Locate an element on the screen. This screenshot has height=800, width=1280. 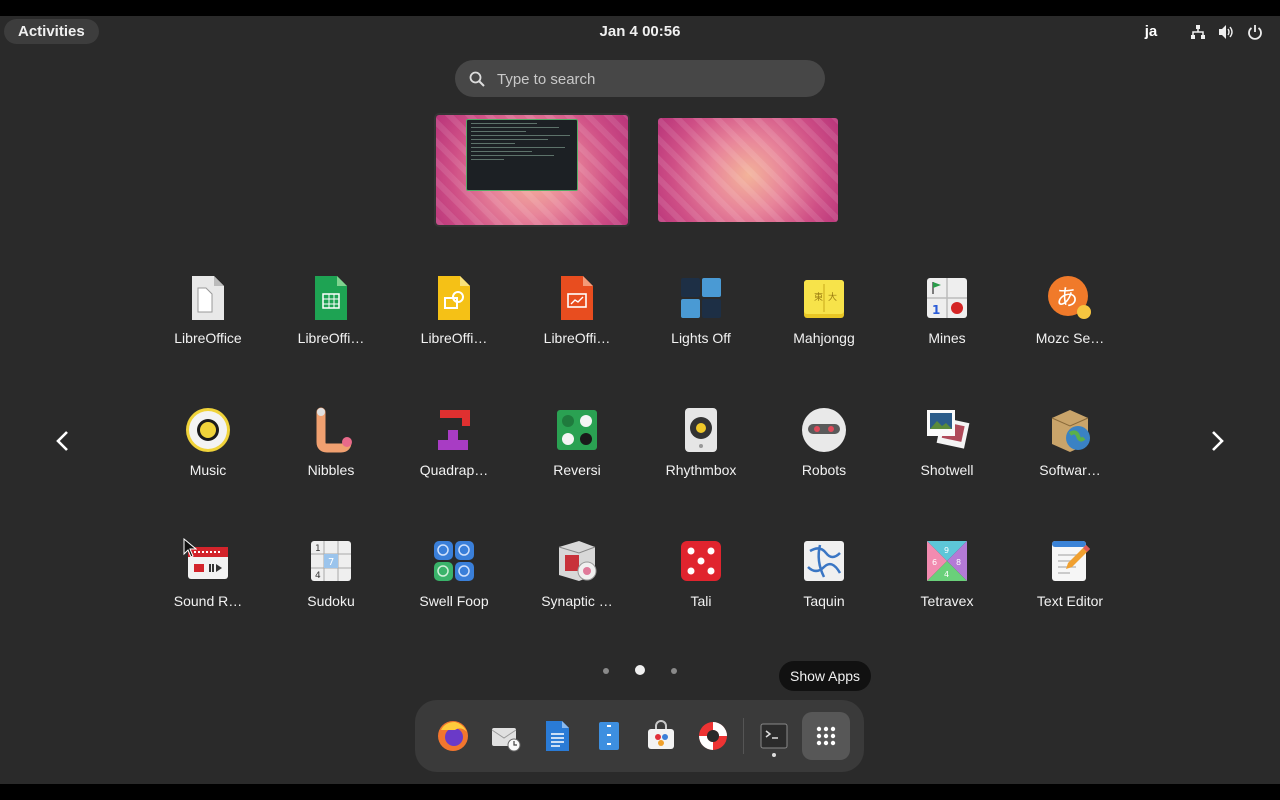
dock-terminal is located at coordinates (774, 736).